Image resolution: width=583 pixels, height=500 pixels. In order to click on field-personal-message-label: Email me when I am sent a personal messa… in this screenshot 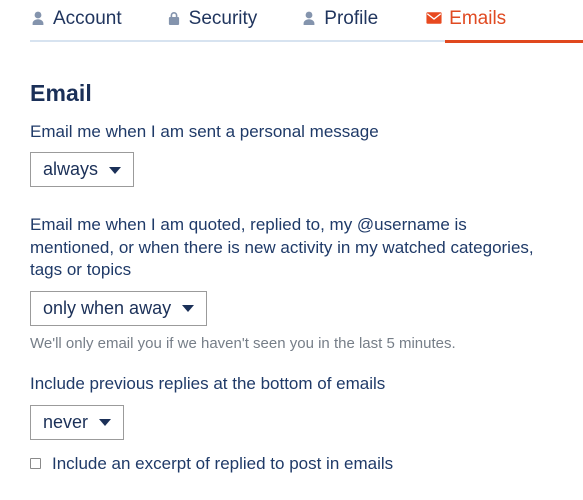, I will do `click(204, 131)`.